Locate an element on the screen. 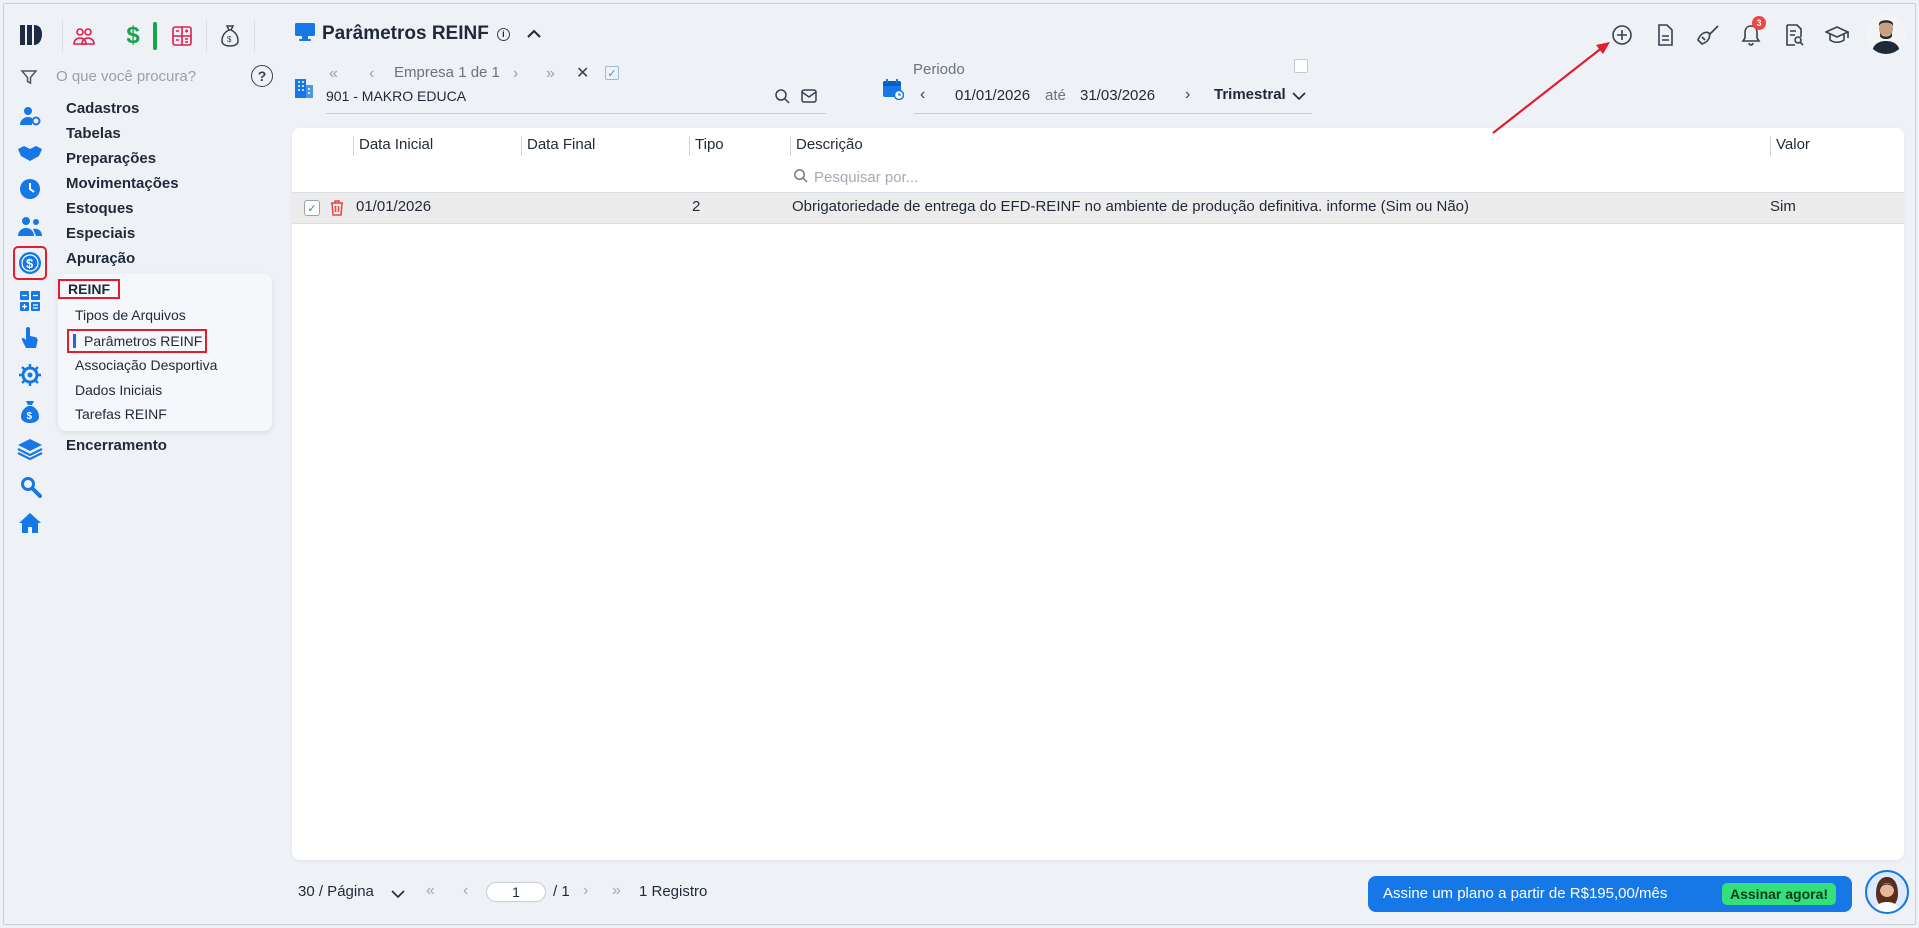  period-end-date: 31/03/2026 is located at coordinates (1117, 95).